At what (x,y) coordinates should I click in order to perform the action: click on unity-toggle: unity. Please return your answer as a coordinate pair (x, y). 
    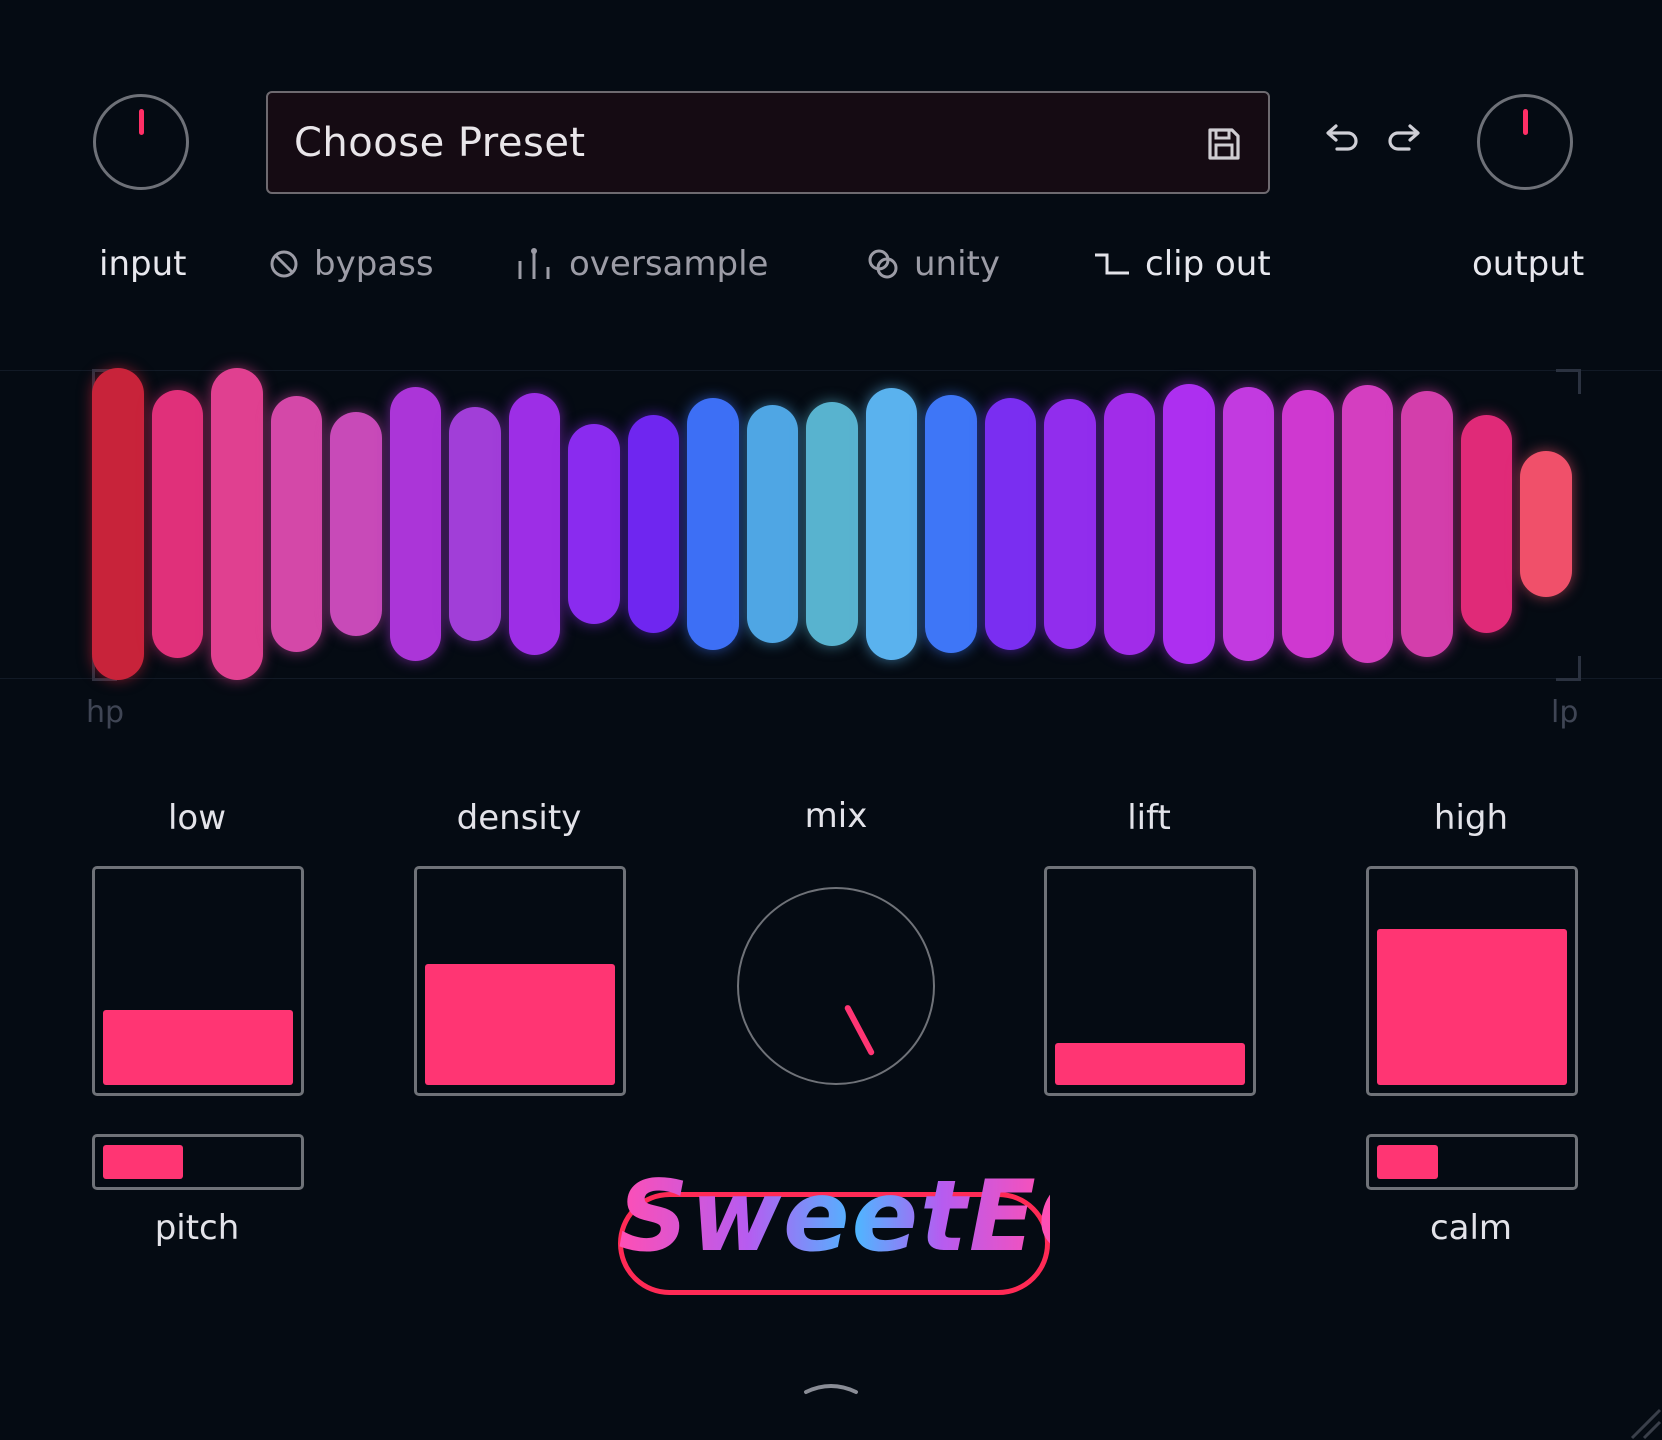
    Looking at the image, I should click on (933, 264).